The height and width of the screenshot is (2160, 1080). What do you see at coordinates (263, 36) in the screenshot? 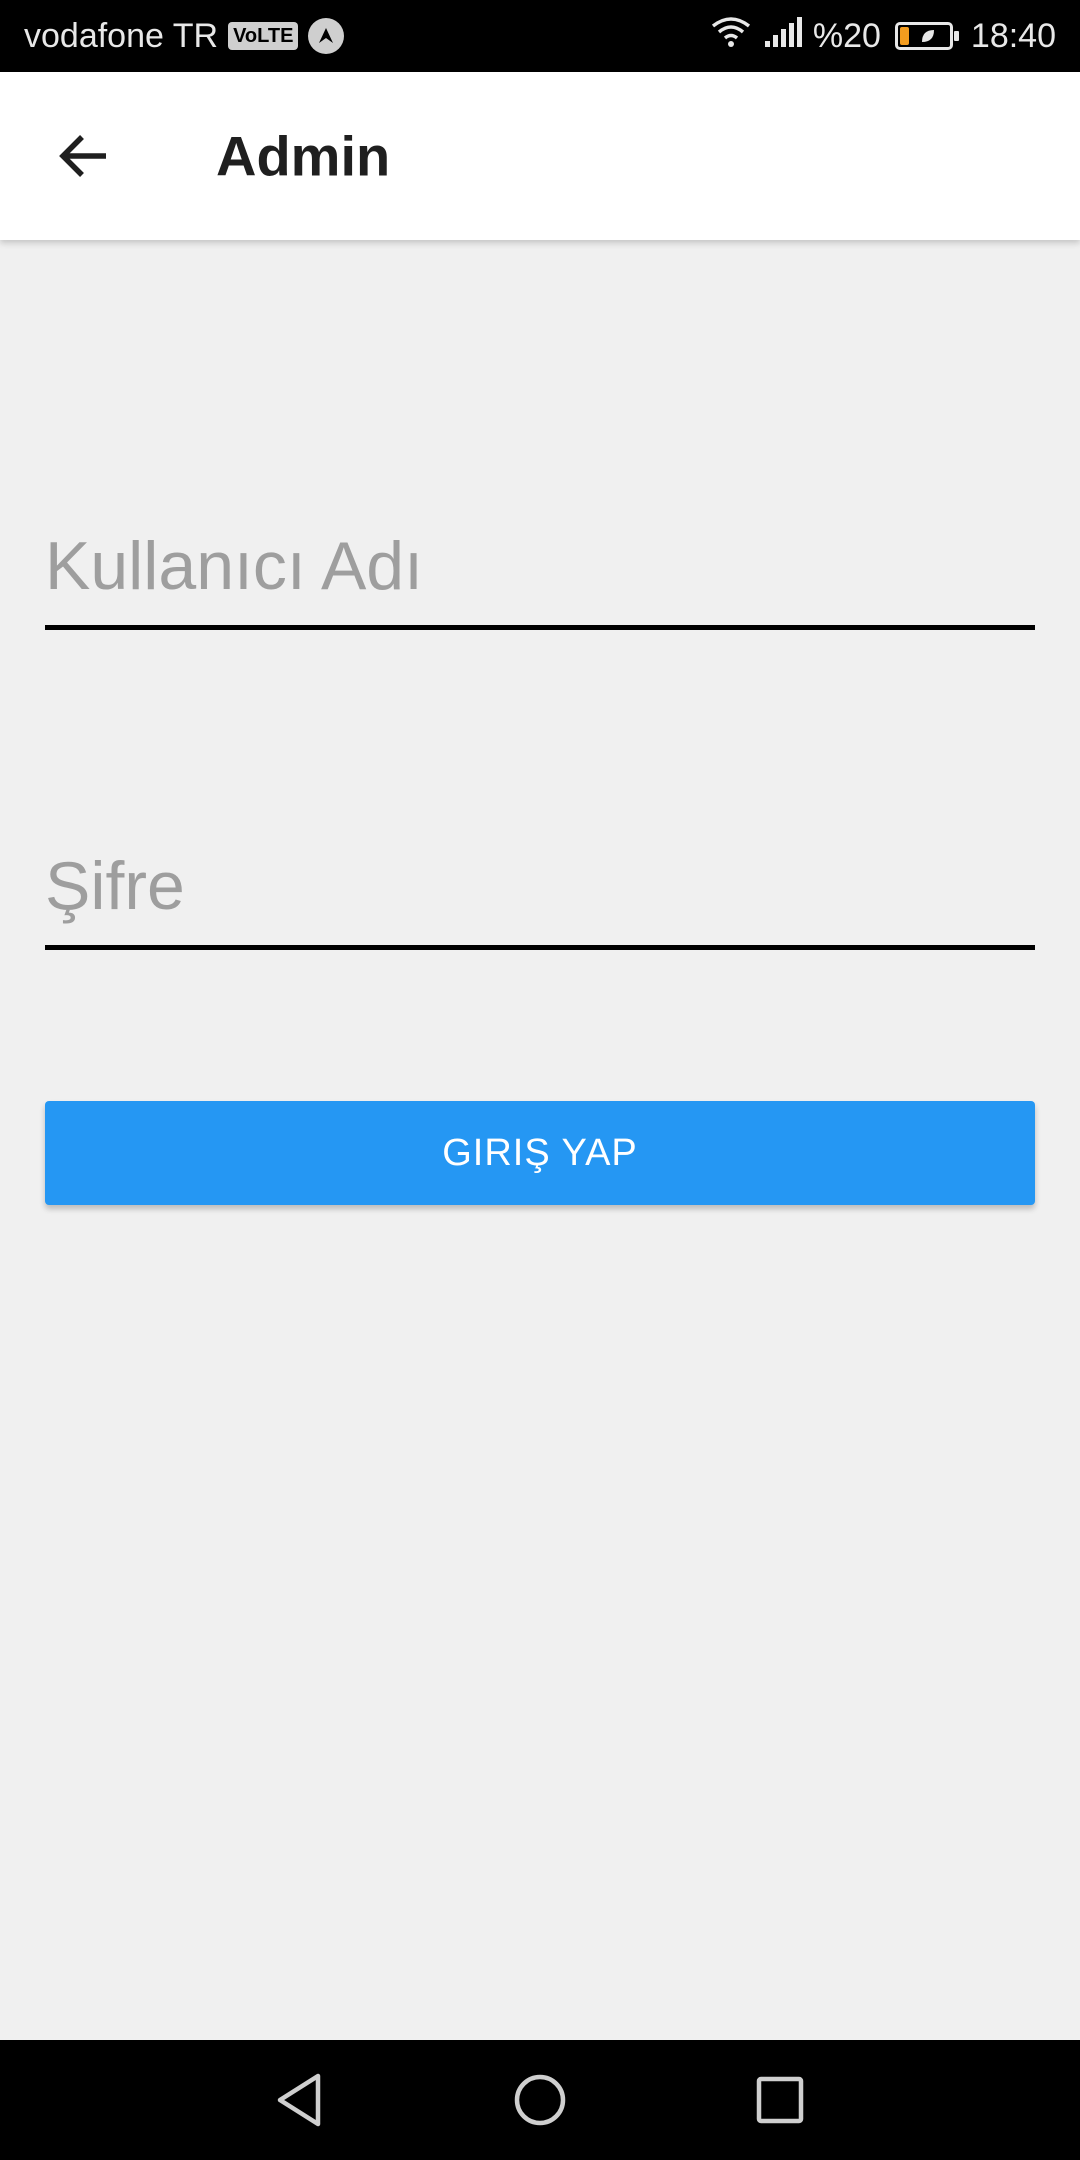
I see `volte-badge: VoLTE` at bounding box center [263, 36].